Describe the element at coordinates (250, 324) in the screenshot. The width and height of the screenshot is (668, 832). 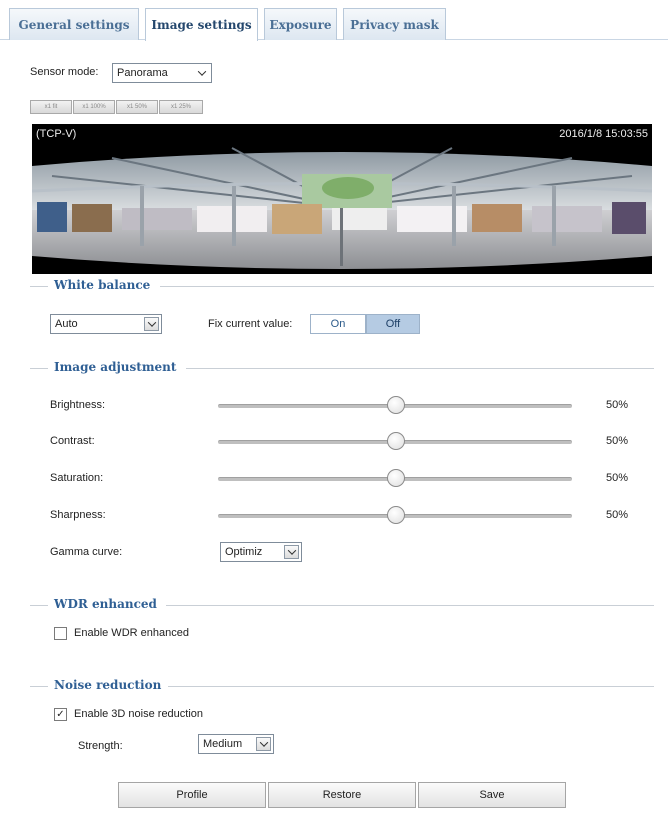
I see `fix-current-value-label: Fix current value:` at that location.